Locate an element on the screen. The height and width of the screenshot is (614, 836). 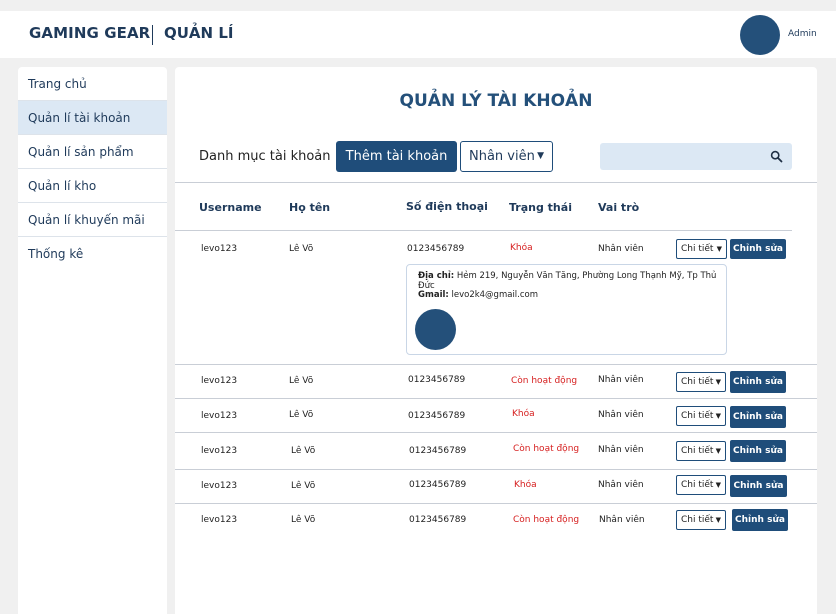
sidebar-item-home: Trang chủ is located at coordinates (92, 84).